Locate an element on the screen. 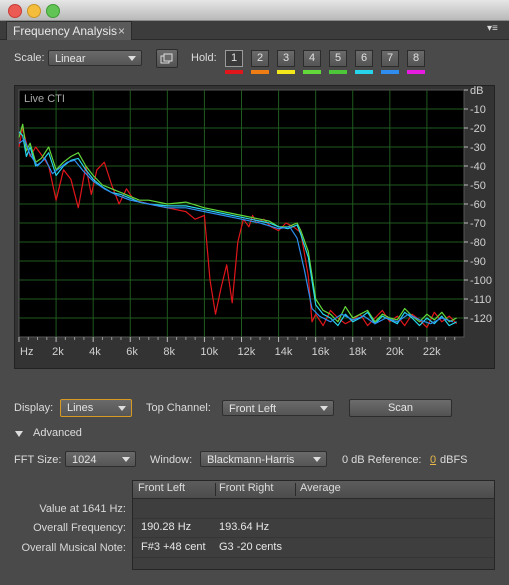 This screenshot has height=585, width=509. reference-label: 0 dB Reference: is located at coordinates (382, 460).